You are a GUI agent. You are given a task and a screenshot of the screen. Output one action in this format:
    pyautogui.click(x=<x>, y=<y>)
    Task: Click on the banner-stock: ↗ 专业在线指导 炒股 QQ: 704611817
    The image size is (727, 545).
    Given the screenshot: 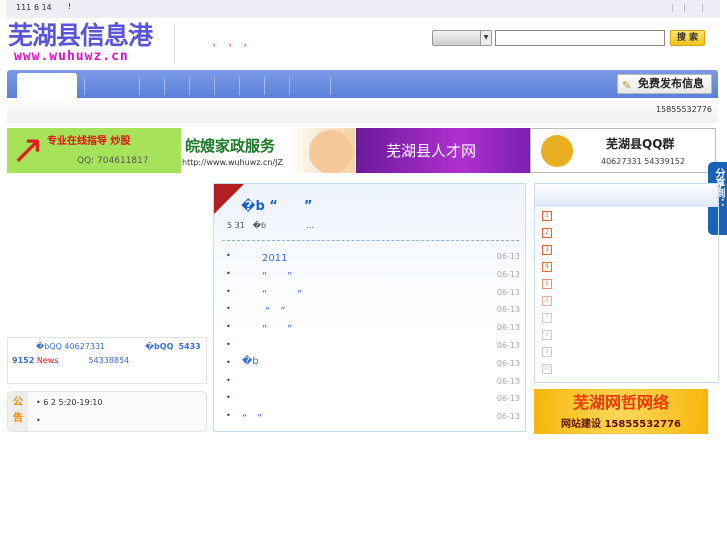 What is the action you would take?
    pyautogui.click(x=94, y=150)
    